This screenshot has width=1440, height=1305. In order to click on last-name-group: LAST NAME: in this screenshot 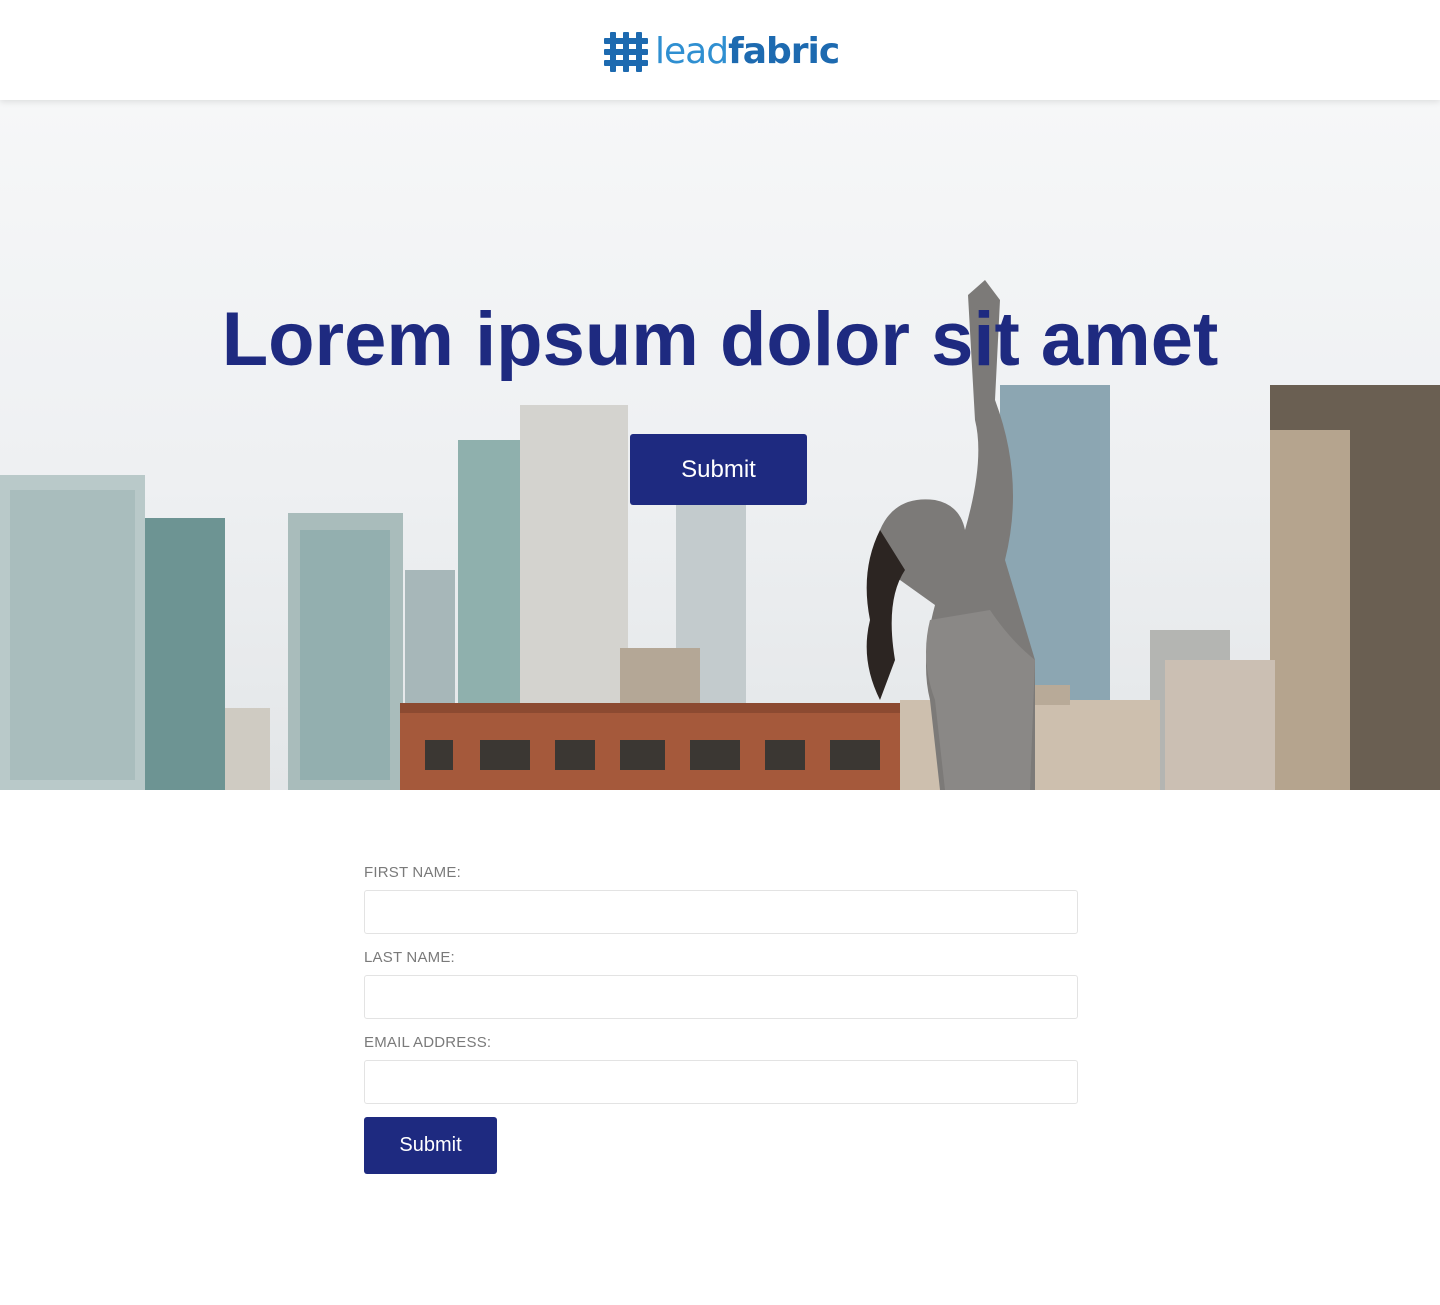, I will do `click(721, 989)`.